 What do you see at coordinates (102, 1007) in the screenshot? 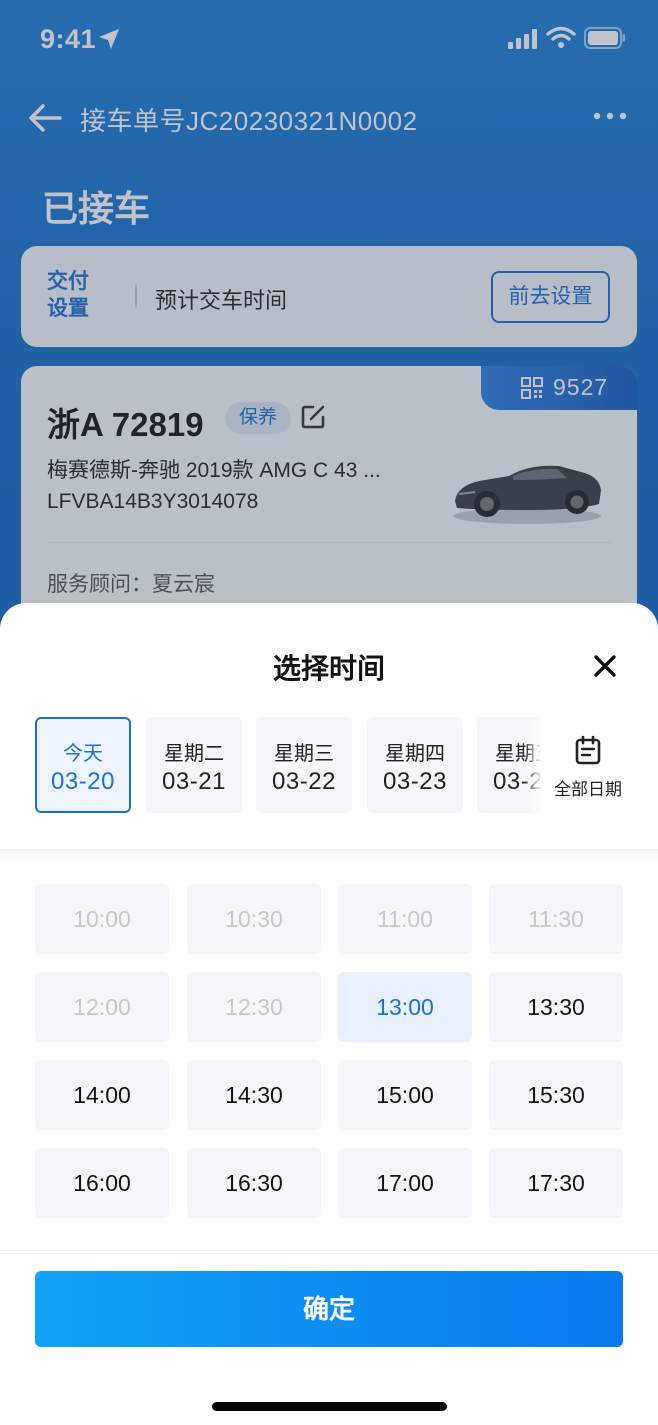
I see `time-slot: 12:00` at bounding box center [102, 1007].